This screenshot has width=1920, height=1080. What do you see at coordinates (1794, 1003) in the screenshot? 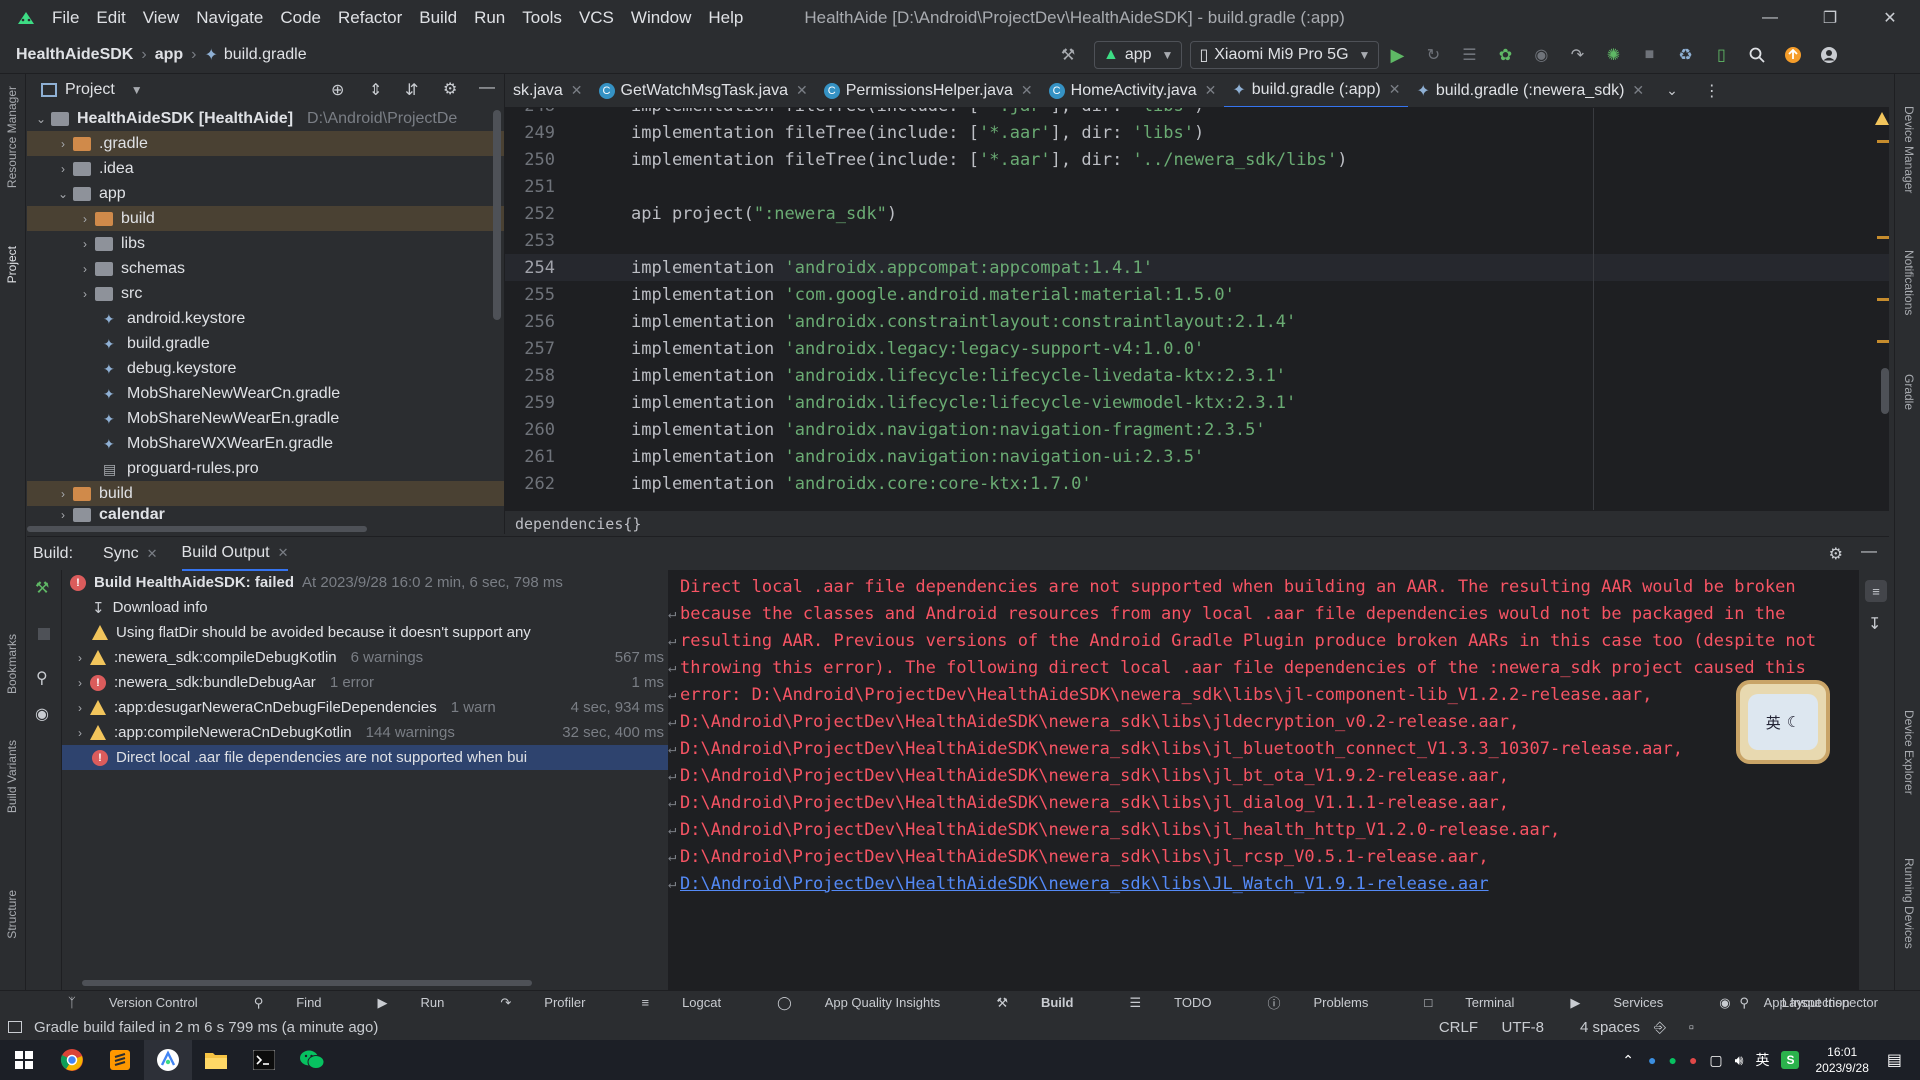
I see `tool-layout-inspector: ⚲ Layout Inspector` at bounding box center [1794, 1003].